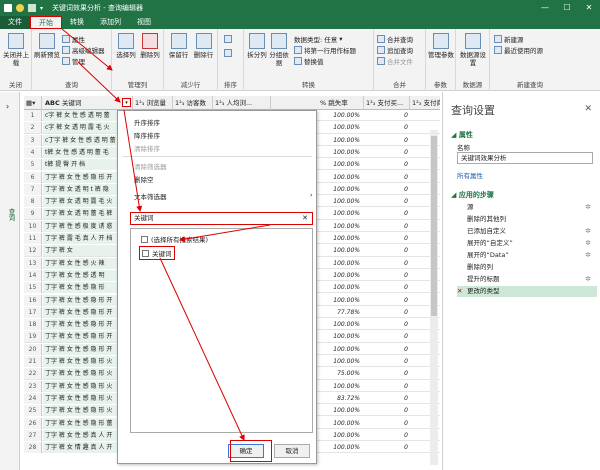 The image size is (600, 470). What do you see at coordinates (82, 238) in the screenshot?
I see `keyword-cell: 丁字 裤 露 毛 真 人 开 档` at bounding box center [82, 238].